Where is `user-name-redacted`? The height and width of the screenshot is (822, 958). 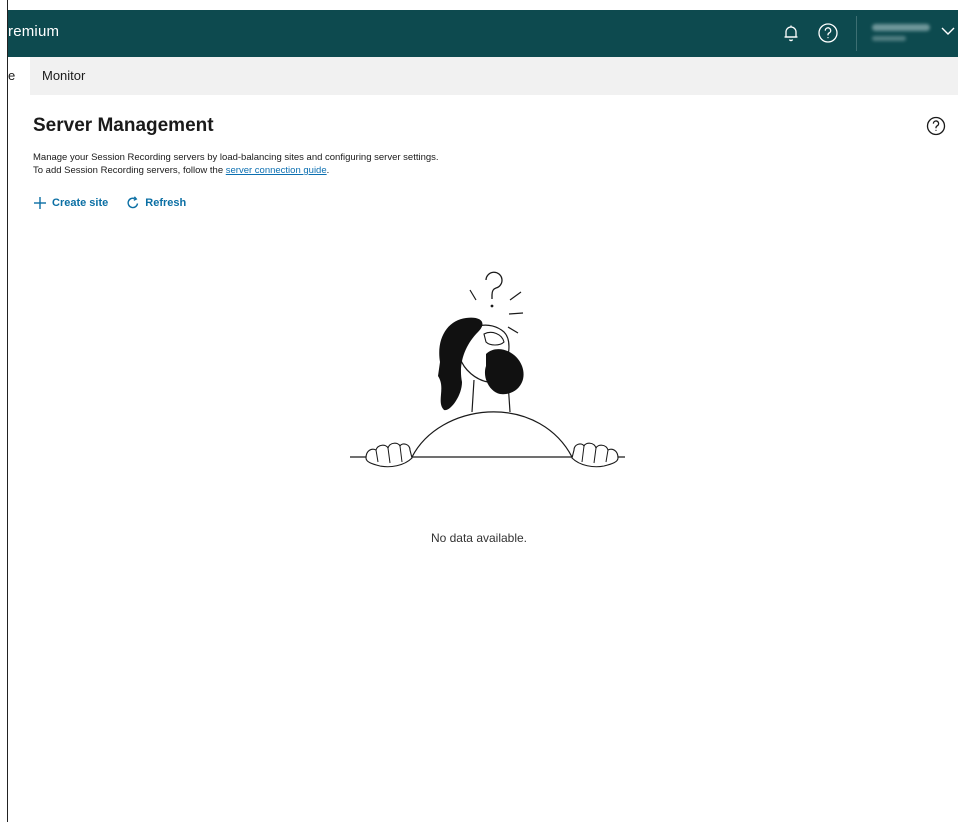
user-name-redacted is located at coordinates (901, 27).